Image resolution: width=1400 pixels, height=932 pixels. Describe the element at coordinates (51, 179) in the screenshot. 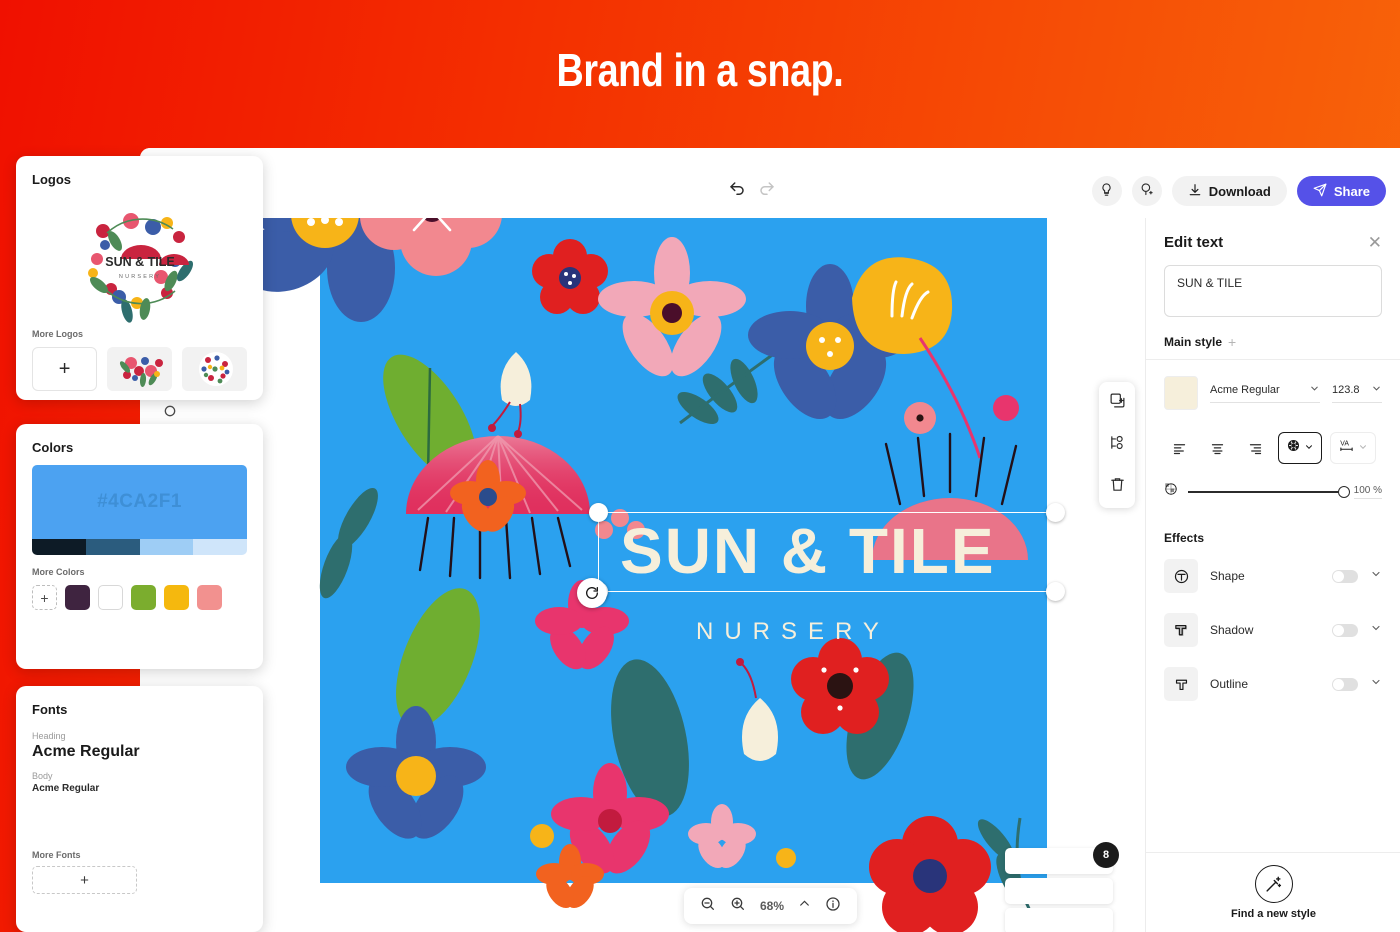

I see `logos-panel-title: Logos` at that location.